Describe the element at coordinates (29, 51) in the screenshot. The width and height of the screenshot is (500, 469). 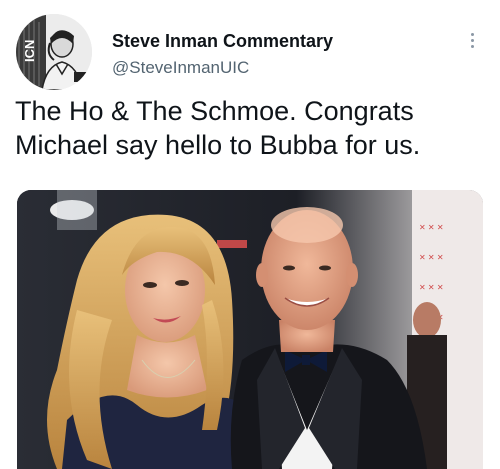
I see `svg-text: ICN` at that location.